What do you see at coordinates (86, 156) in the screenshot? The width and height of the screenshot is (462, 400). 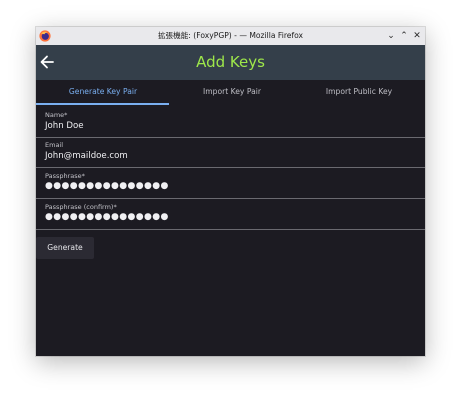 I see `email-input: John@maildoe.com` at bounding box center [86, 156].